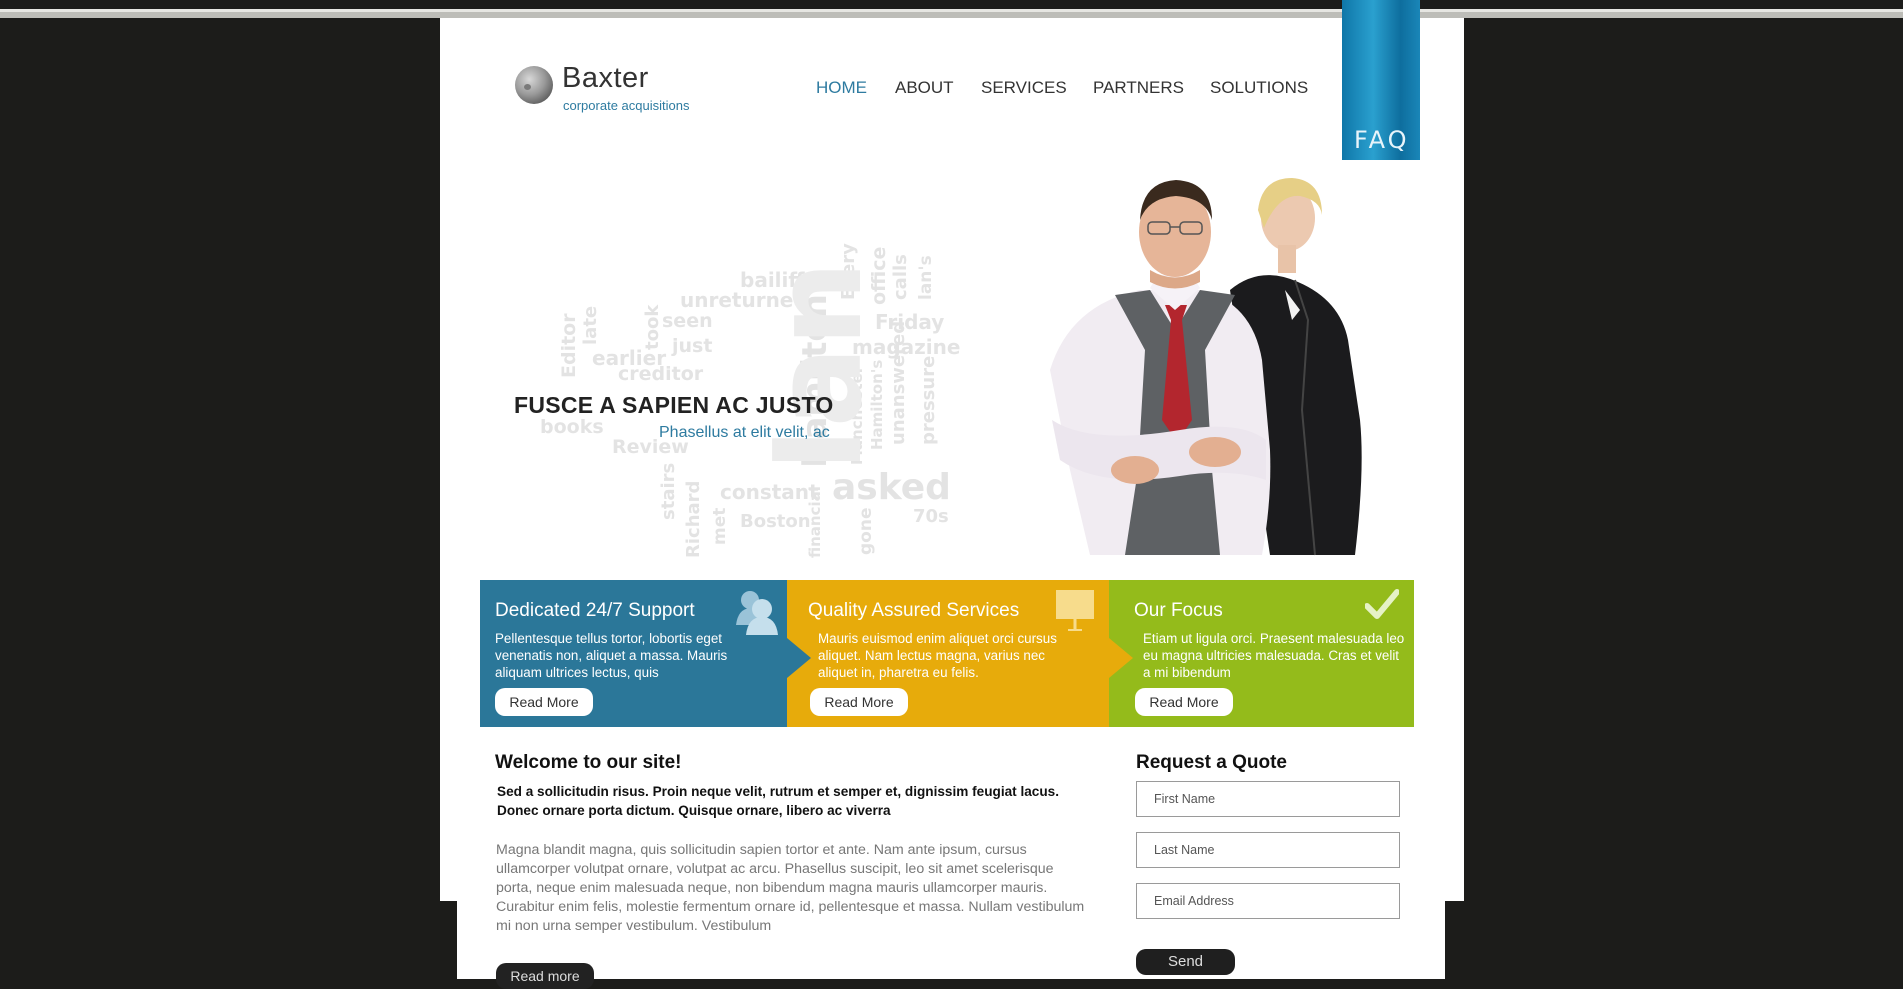 This screenshot has width=1903, height=989. Describe the element at coordinates (775, 521) in the screenshot. I see `word-cloud-word: Boston` at that location.